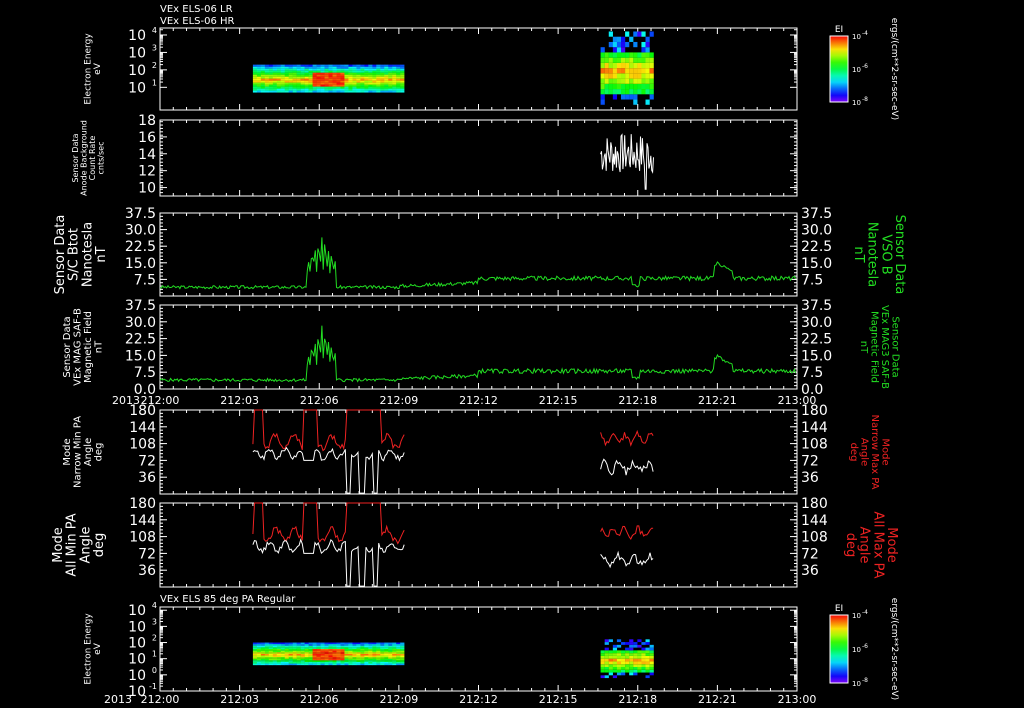 This screenshot has height=708, width=1024. What do you see at coordinates (154, 30) in the screenshot?
I see `y-tick-exponent: 4` at bounding box center [154, 30].